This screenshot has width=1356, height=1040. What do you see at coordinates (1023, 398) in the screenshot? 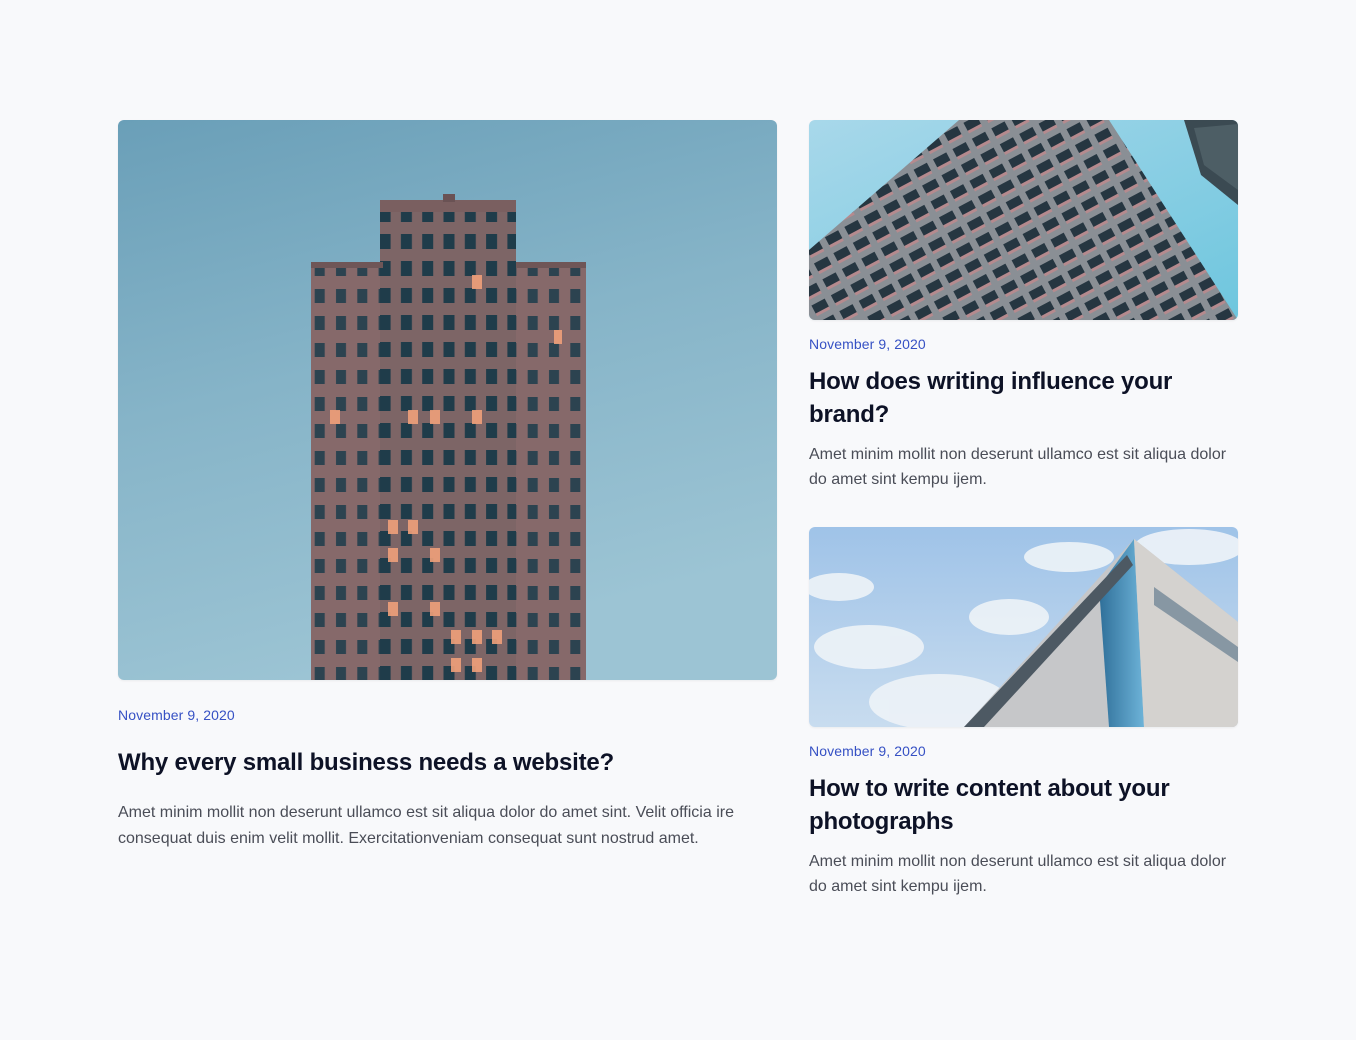
I see `post-title: How does writing influence your brand?` at bounding box center [1023, 398].